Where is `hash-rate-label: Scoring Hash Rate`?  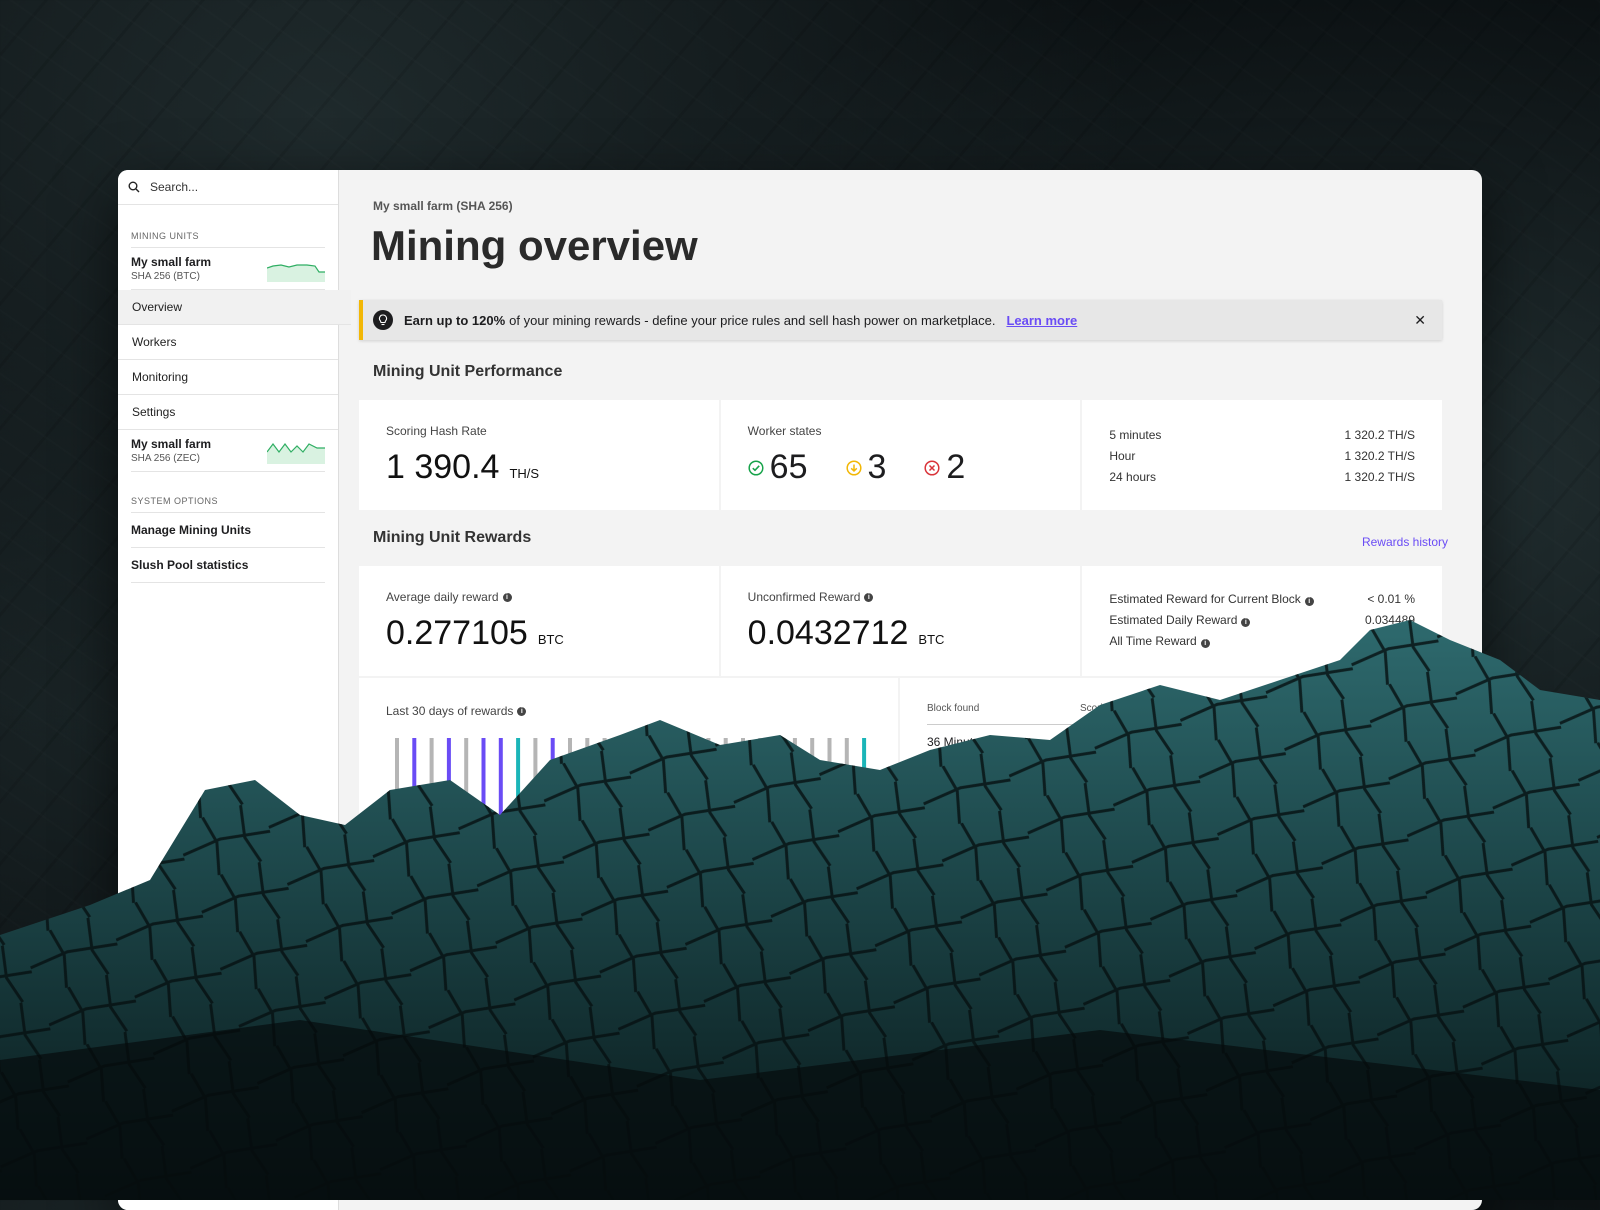
hash-rate-label: Scoring Hash Rate is located at coordinates (436, 431).